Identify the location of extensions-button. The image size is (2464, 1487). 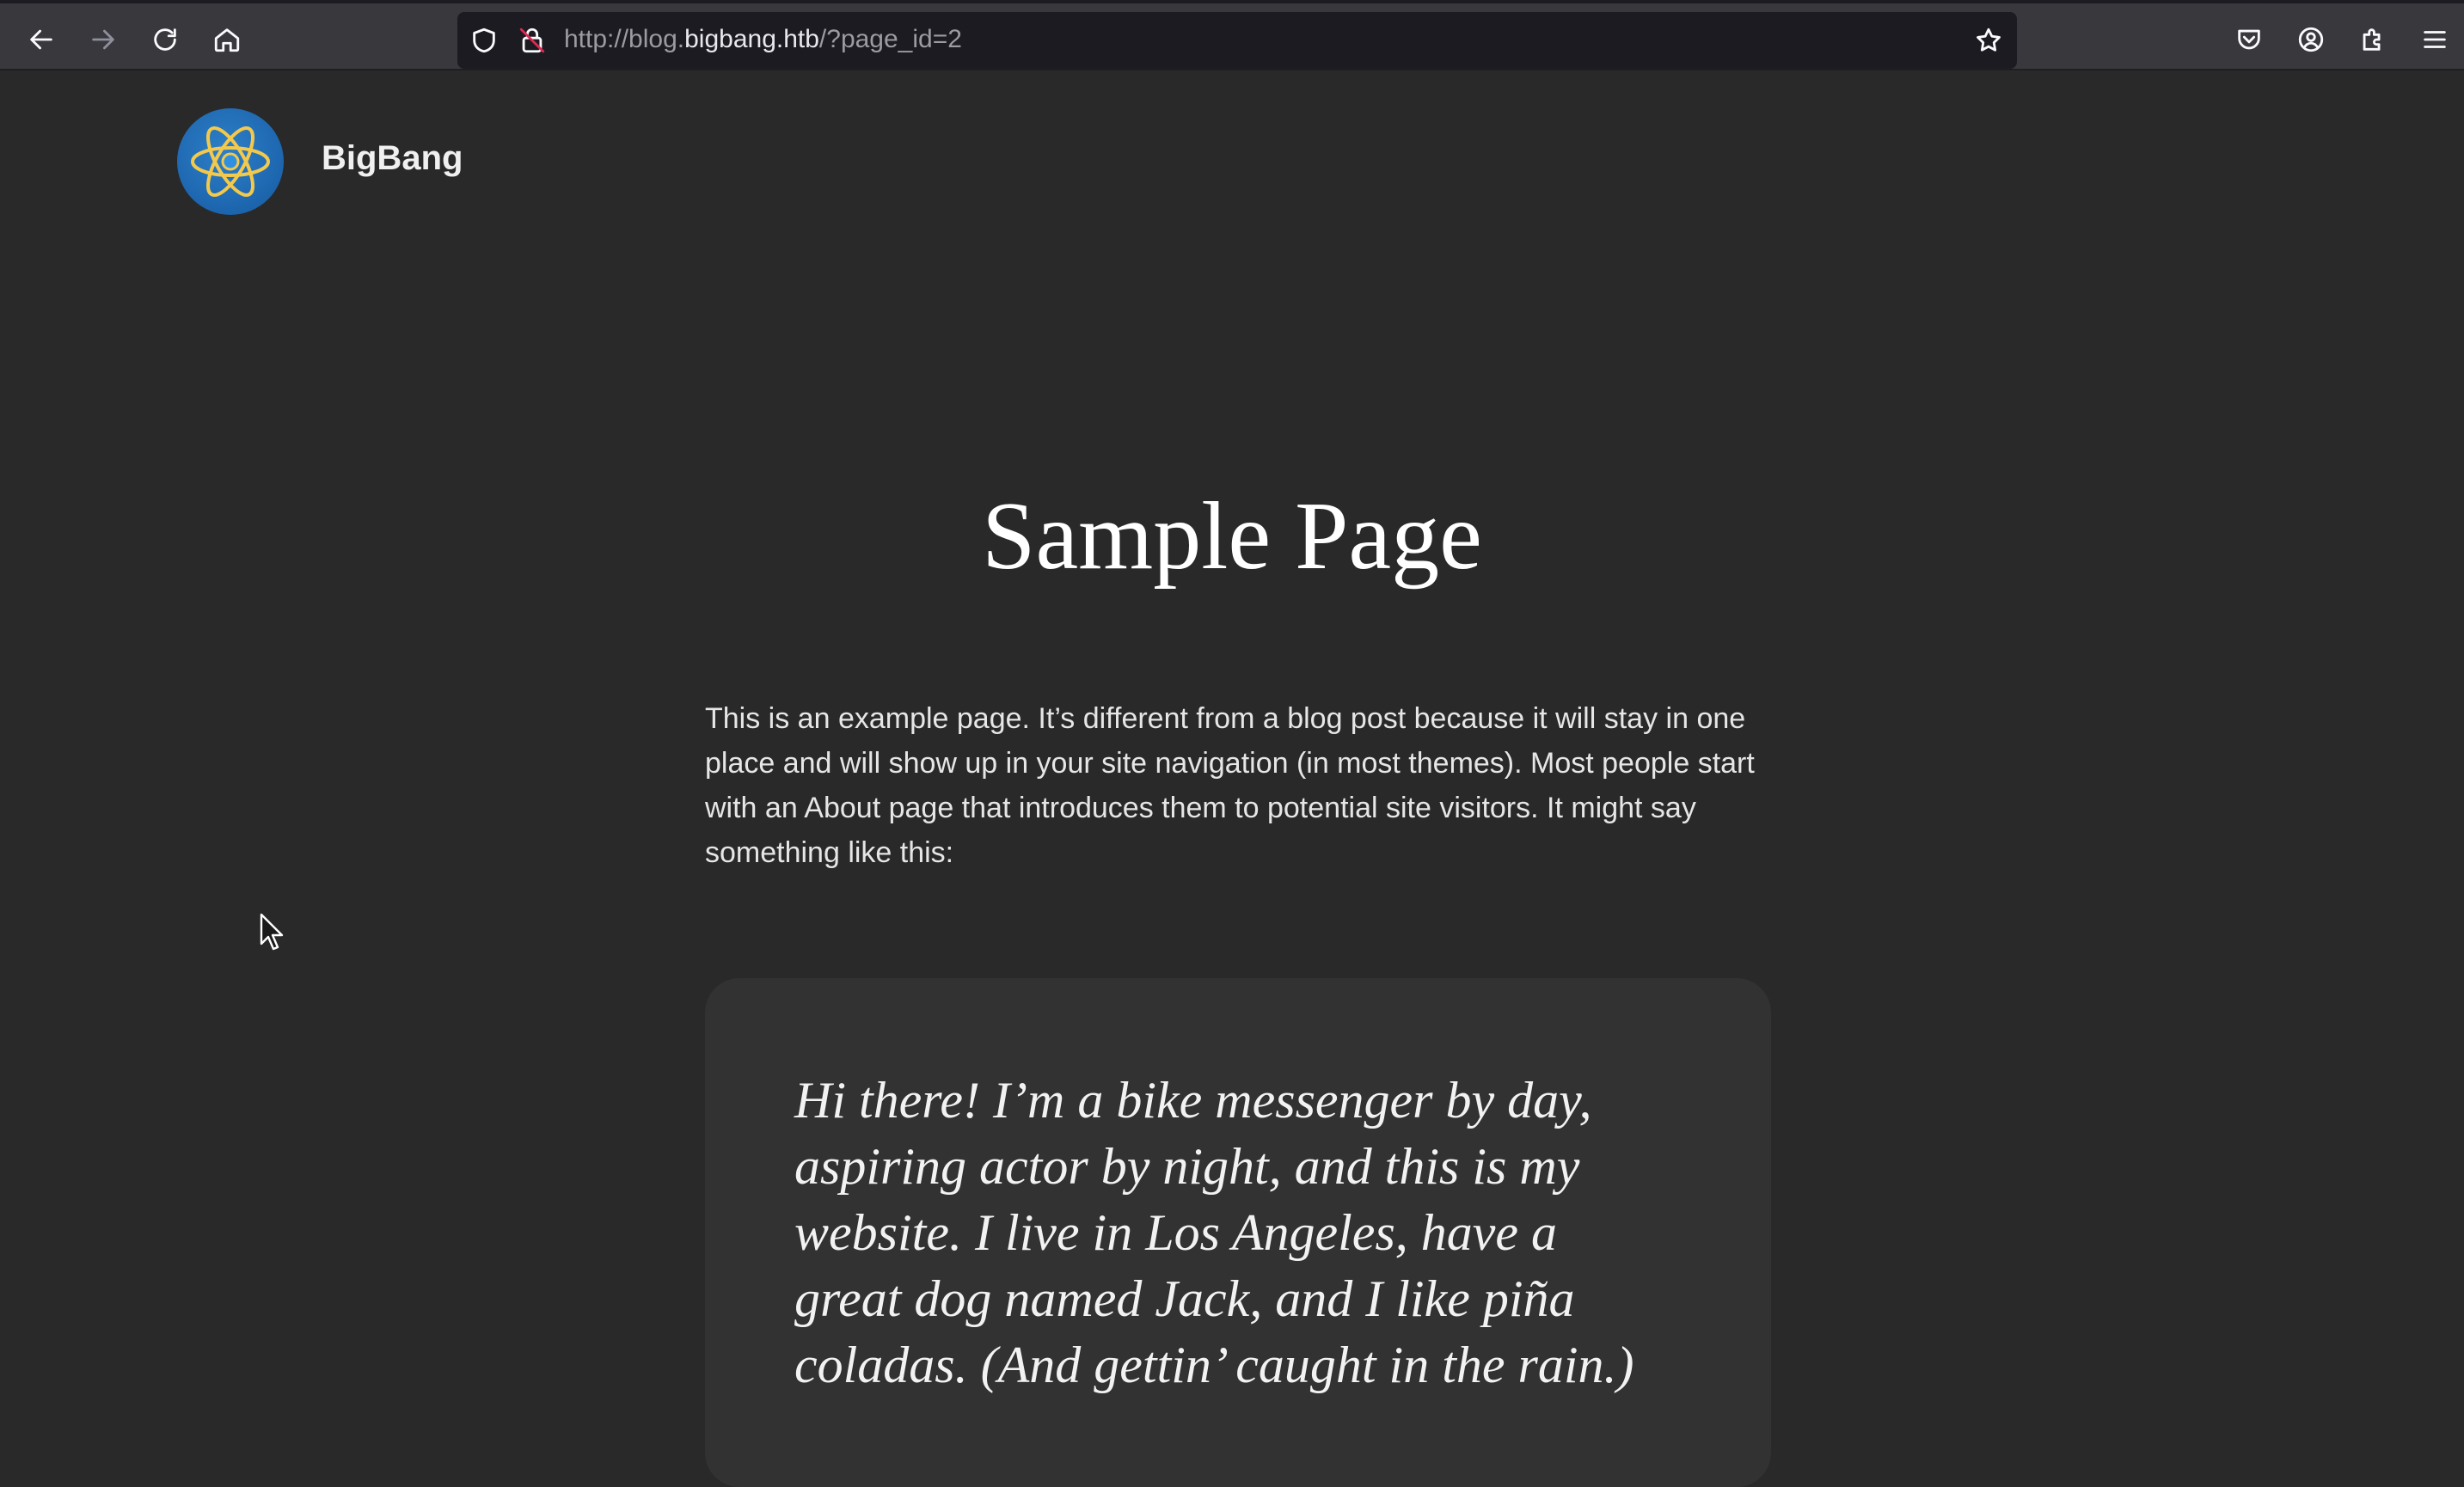
(2373, 39).